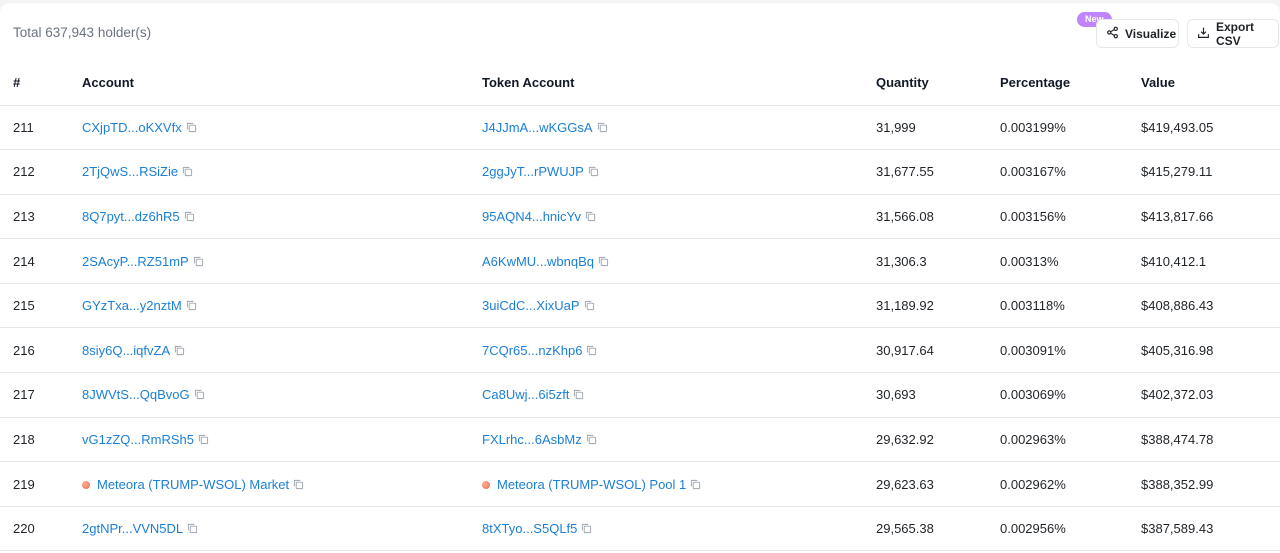 The height and width of the screenshot is (553, 1280). What do you see at coordinates (34, 83) in the screenshot?
I see `column-header-rank: #` at bounding box center [34, 83].